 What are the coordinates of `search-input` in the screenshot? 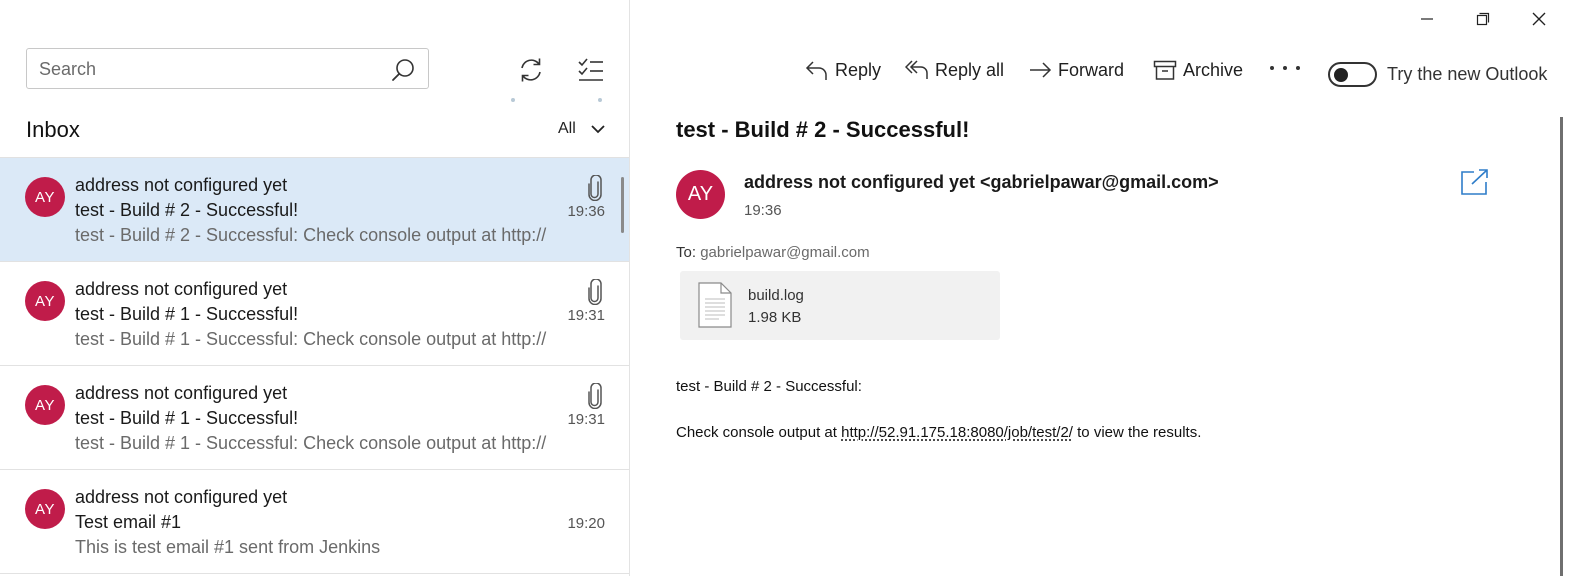 It's located at (209, 69).